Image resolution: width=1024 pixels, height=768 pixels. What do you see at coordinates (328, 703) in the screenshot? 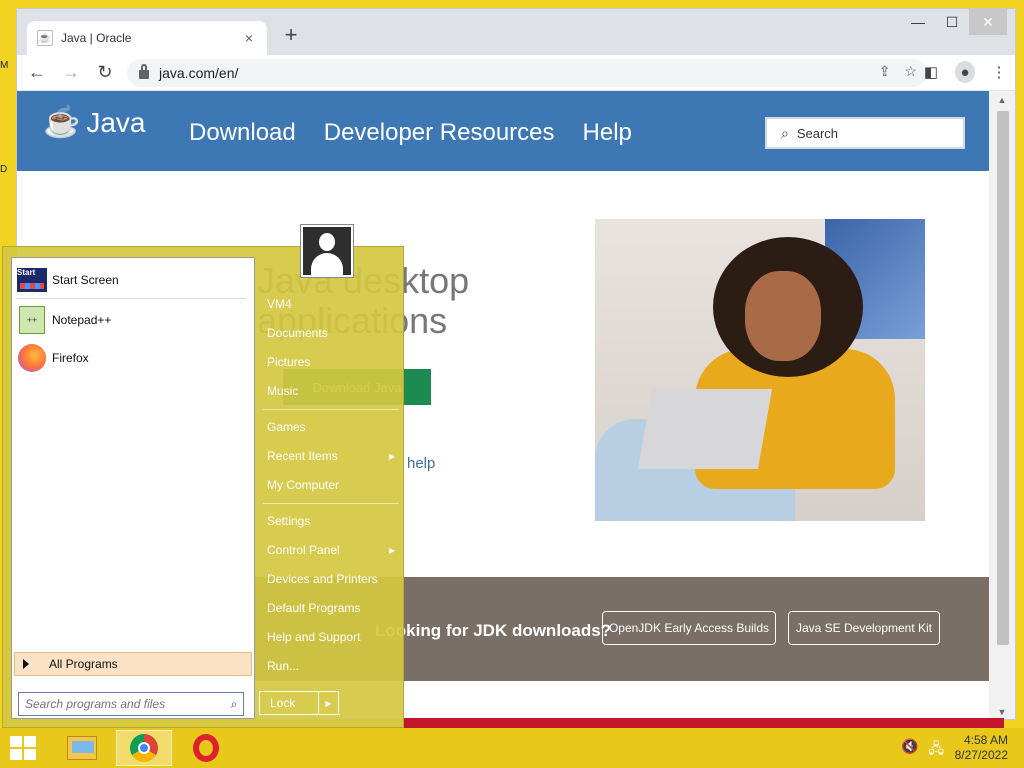
I see `lock-options-arrow-icon: ▶` at bounding box center [328, 703].